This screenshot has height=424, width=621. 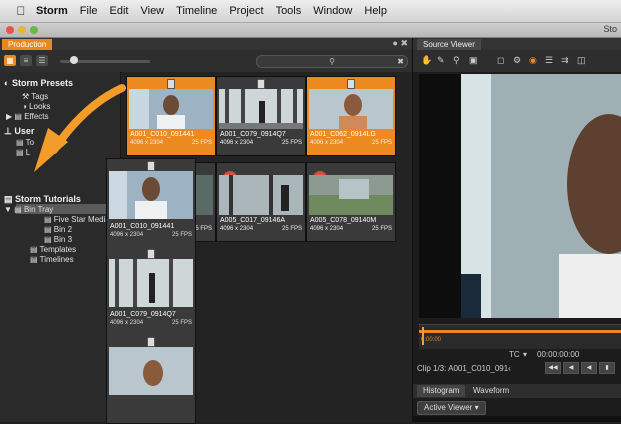 I want to click on presets-icon: ◐, so click(x=7, y=83).